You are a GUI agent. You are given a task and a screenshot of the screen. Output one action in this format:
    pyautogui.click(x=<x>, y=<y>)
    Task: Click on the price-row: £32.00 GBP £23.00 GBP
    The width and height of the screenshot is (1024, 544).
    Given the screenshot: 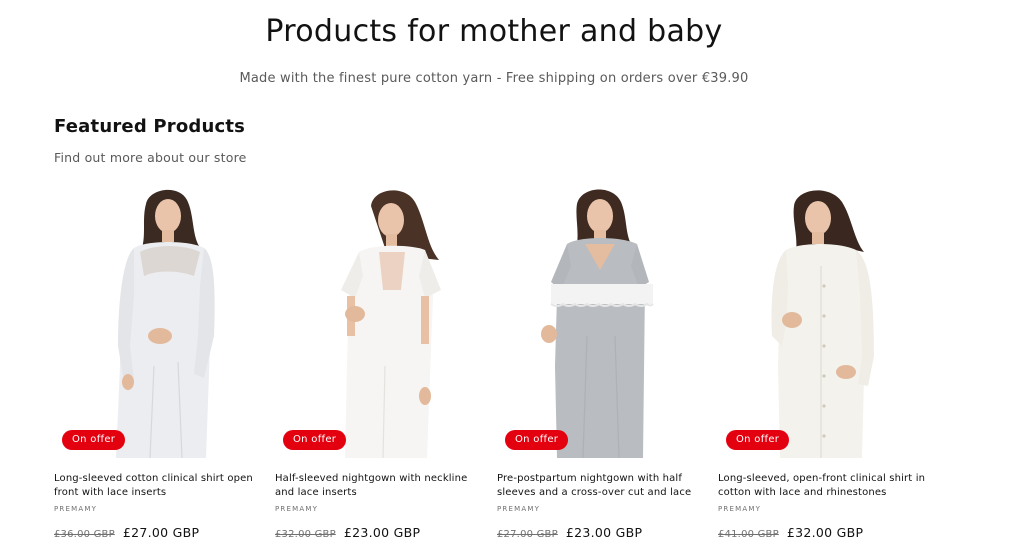 What is the action you would take?
    pyautogui.click(x=347, y=531)
    